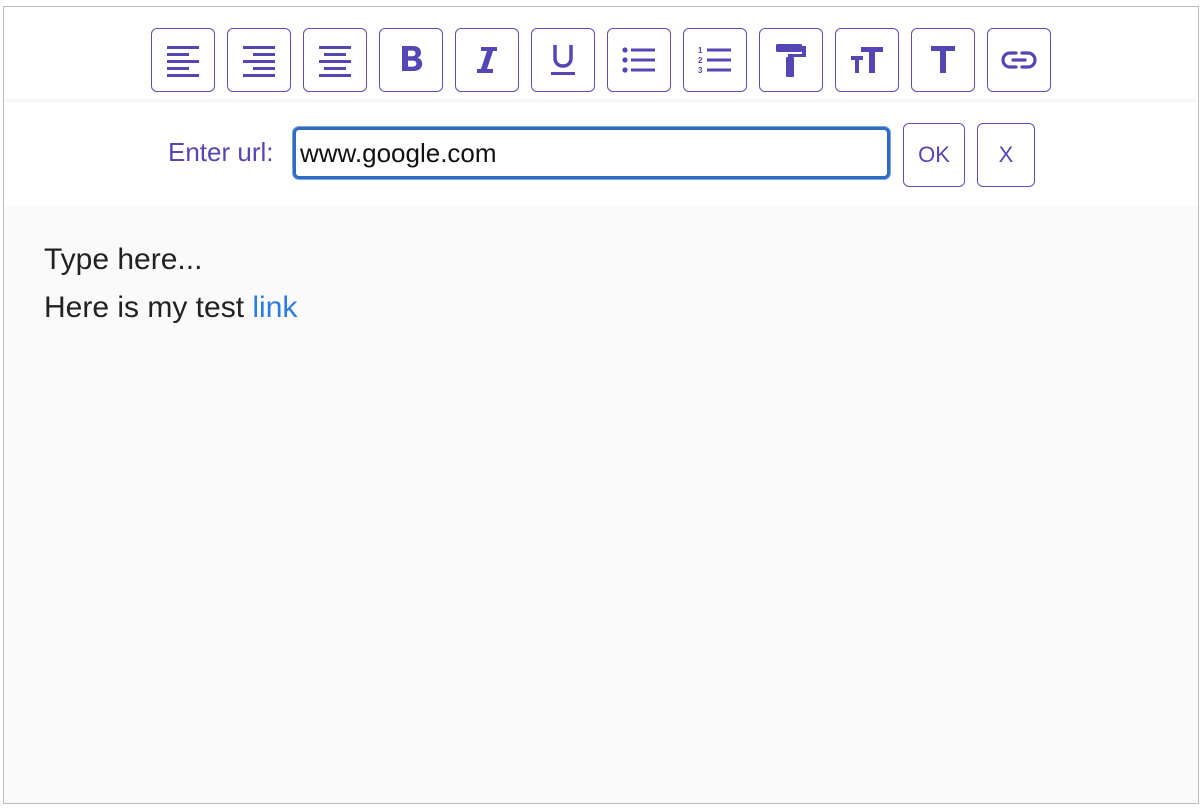  I want to click on numbered-list-button: 1 2 3, so click(715, 60).